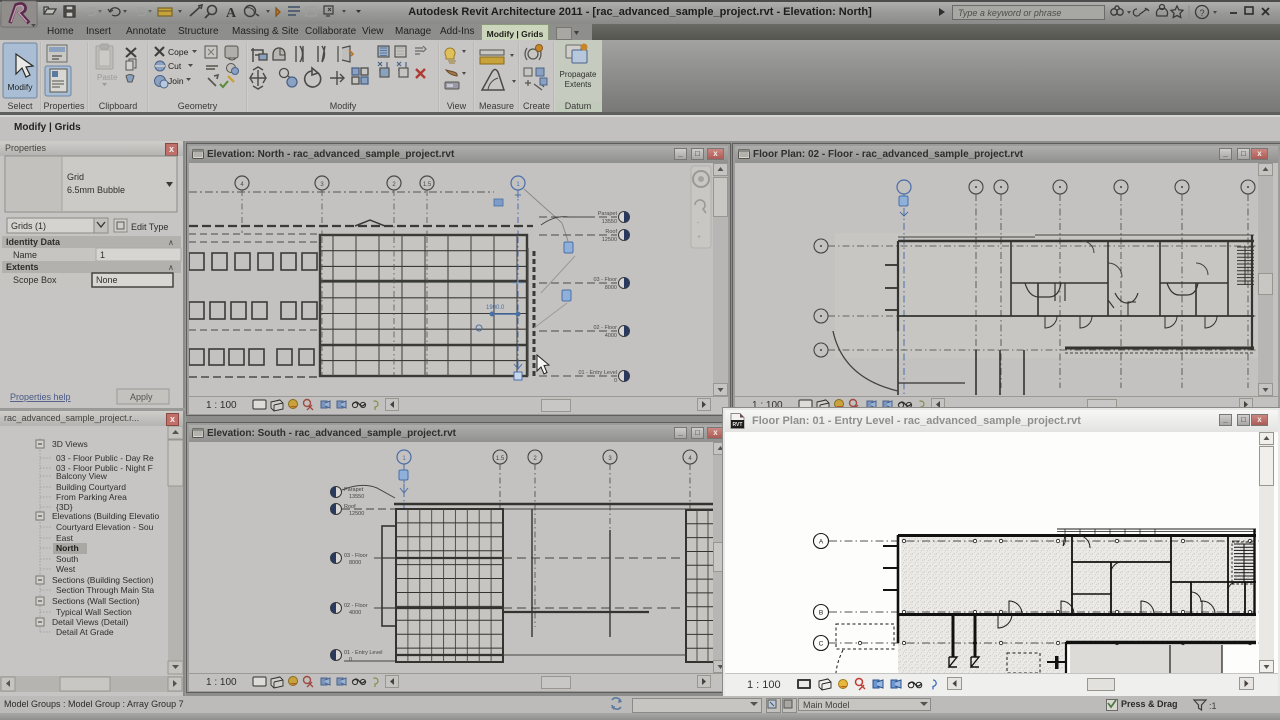  I want to click on svg-text: Paste, so click(107, 77).